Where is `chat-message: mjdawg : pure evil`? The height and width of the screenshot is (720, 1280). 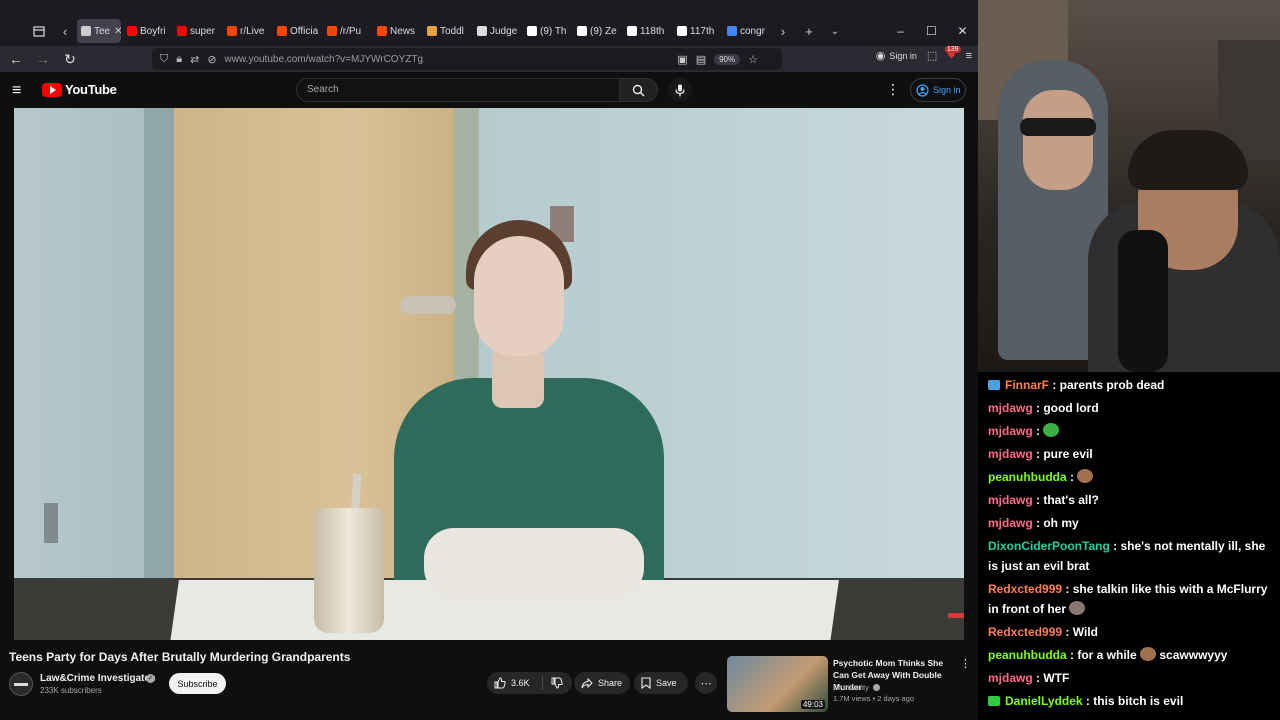 chat-message: mjdawg : pure evil is located at coordinates (1132, 454).